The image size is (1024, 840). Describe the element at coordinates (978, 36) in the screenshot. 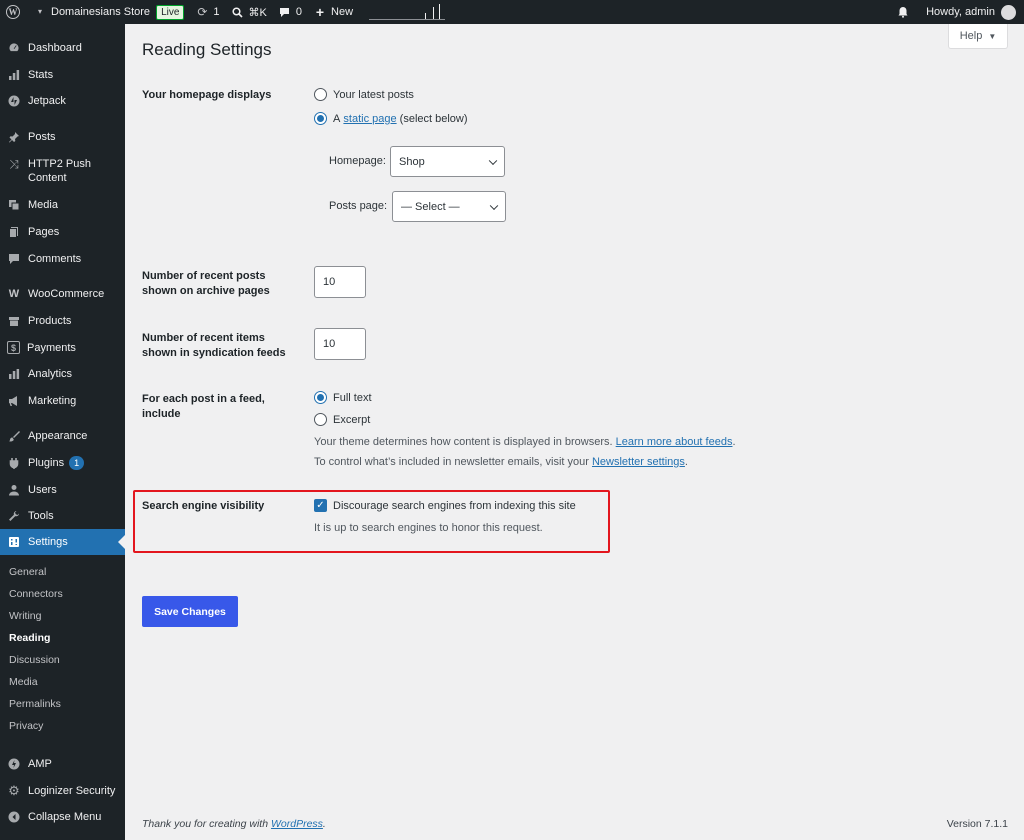

I see `help-button: Help ▼` at that location.